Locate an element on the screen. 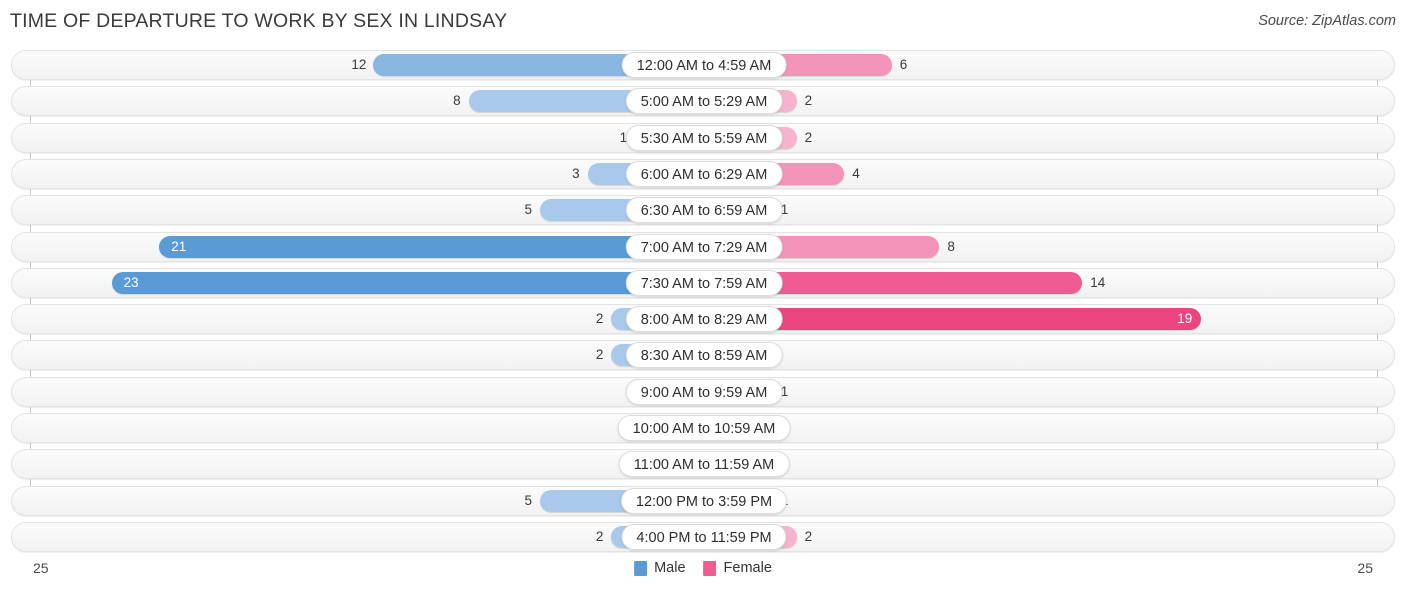  row-bars: 21 8 7:00 AM to 7:29 AM is located at coordinates (704, 247).